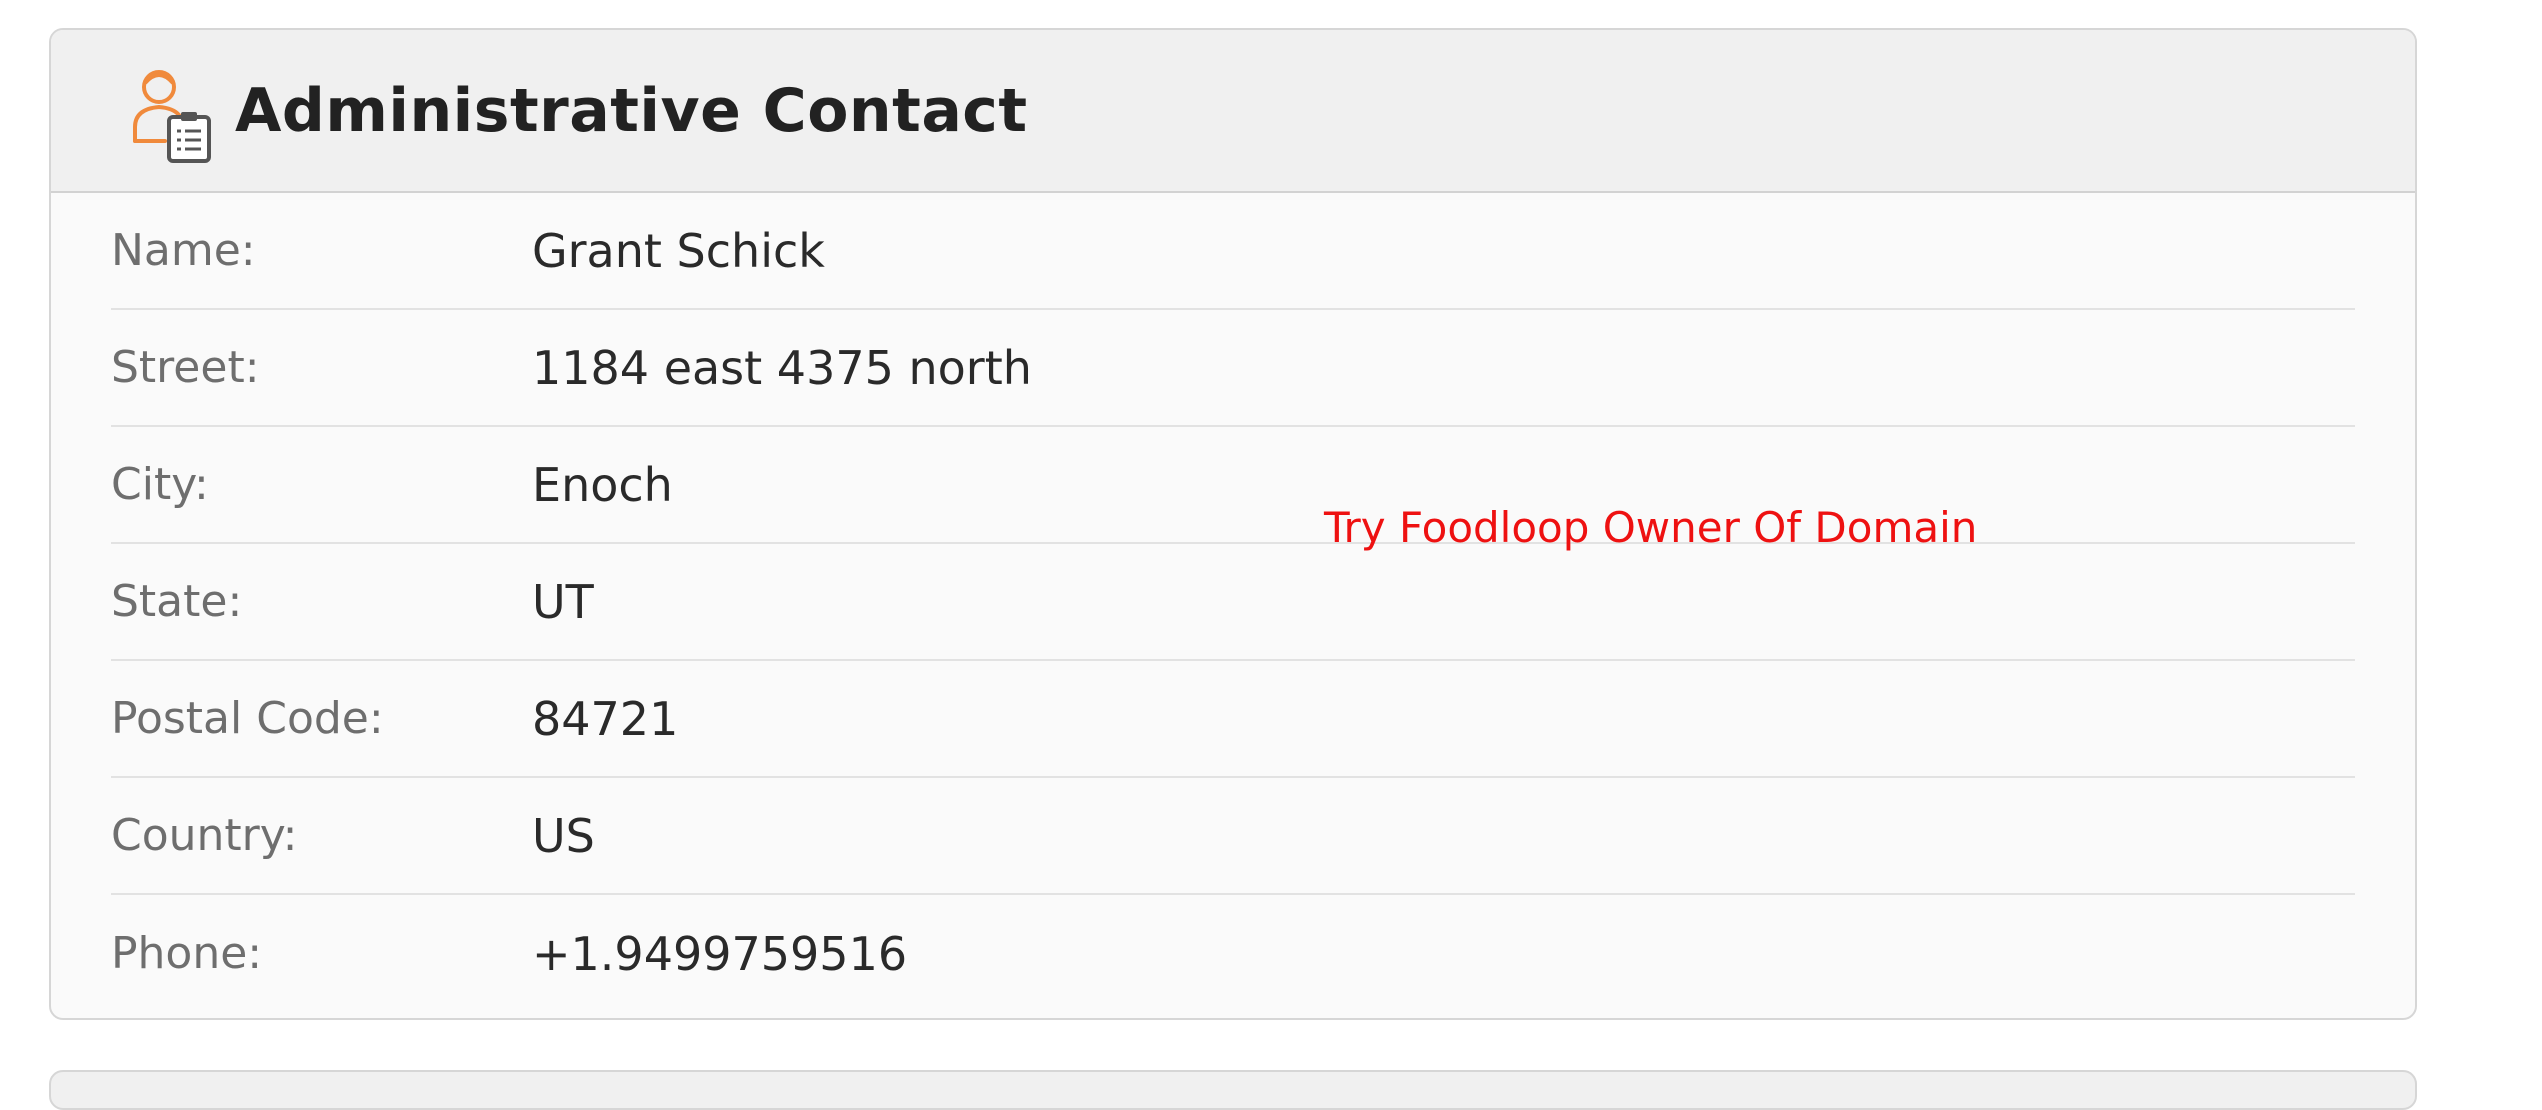 The width and height of the screenshot is (2542, 1110). Describe the element at coordinates (1650, 527) in the screenshot. I see `promo-link: Try Foodloop Owner Of Domain` at that location.